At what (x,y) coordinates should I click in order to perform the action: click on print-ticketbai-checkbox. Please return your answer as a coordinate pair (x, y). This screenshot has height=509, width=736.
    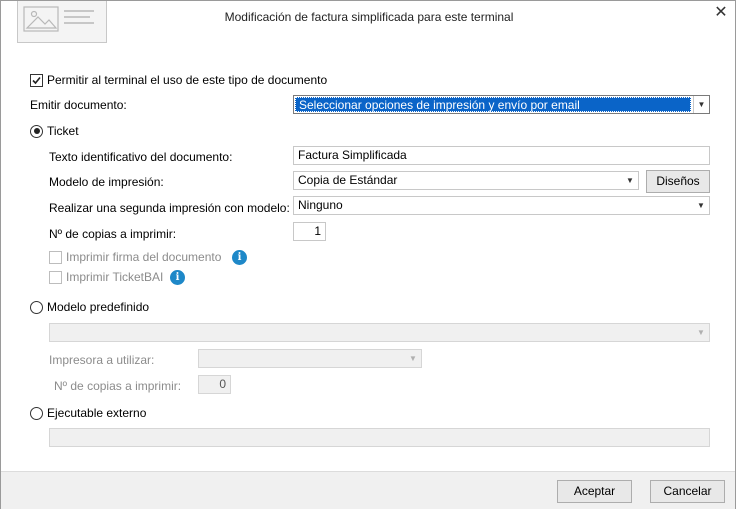
    Looking at the image, I should click on (55, 277).